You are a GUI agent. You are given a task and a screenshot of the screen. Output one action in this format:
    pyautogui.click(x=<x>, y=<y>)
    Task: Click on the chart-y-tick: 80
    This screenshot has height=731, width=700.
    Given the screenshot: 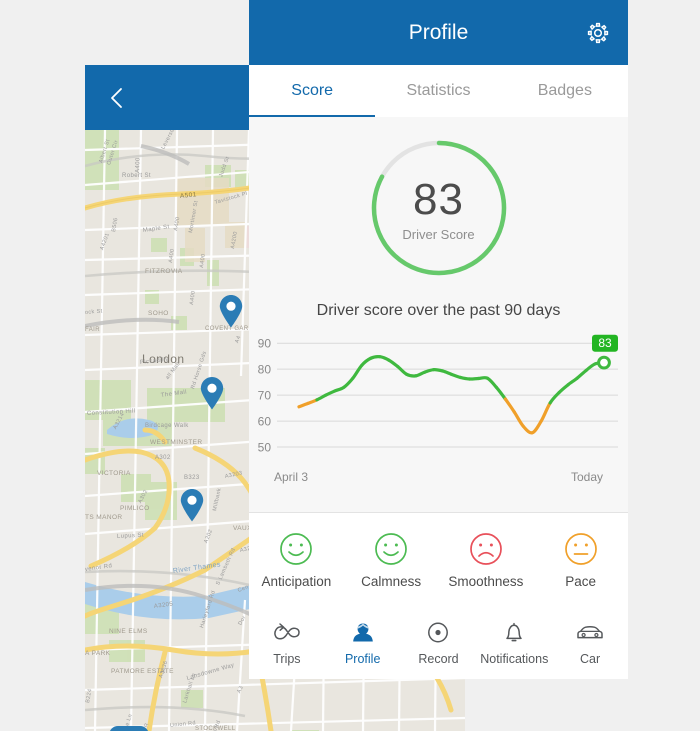 What is the action you would take?
    pyautogui.click(x=265, y=370)
    